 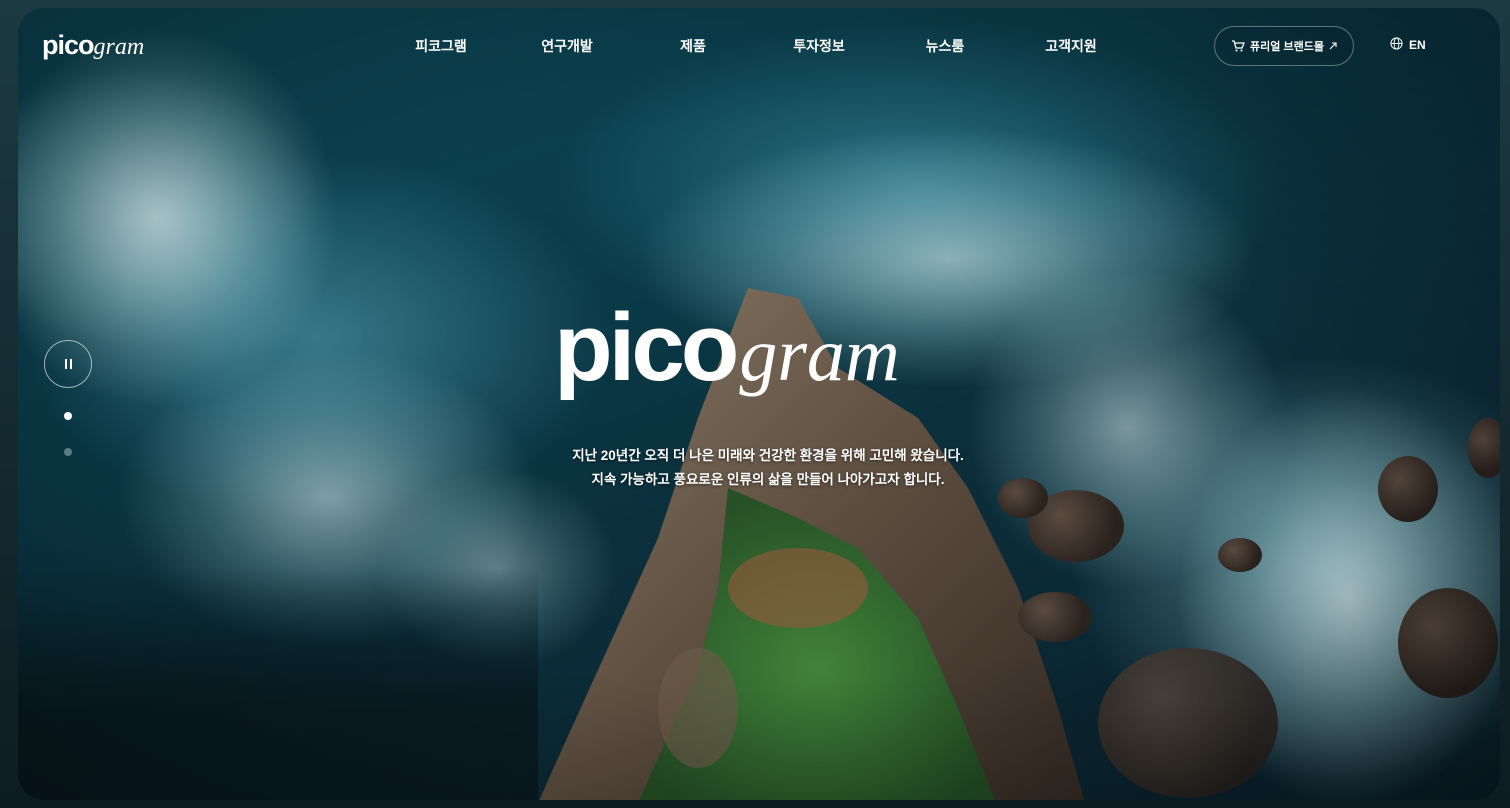 I want to click on hero-title-italic: gram, so click(x=819, y=355).